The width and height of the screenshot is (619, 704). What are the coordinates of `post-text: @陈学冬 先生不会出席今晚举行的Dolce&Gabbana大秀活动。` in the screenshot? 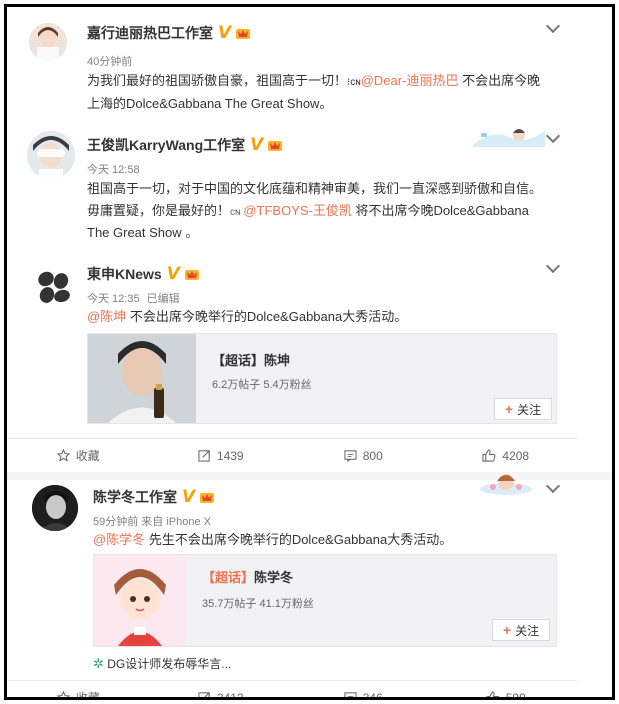 It's located at (273, 539).